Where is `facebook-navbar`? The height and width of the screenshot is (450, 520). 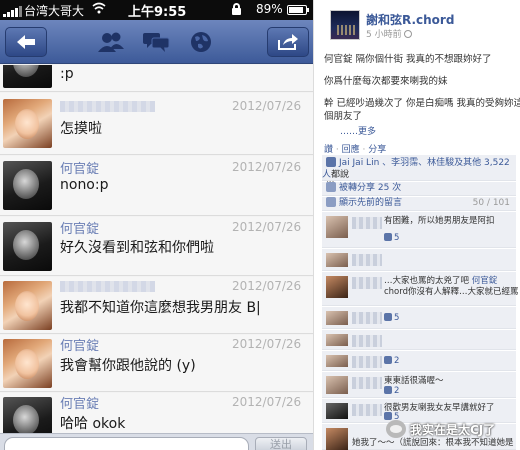 facebook-navbar is located at coordinates (156, 42).